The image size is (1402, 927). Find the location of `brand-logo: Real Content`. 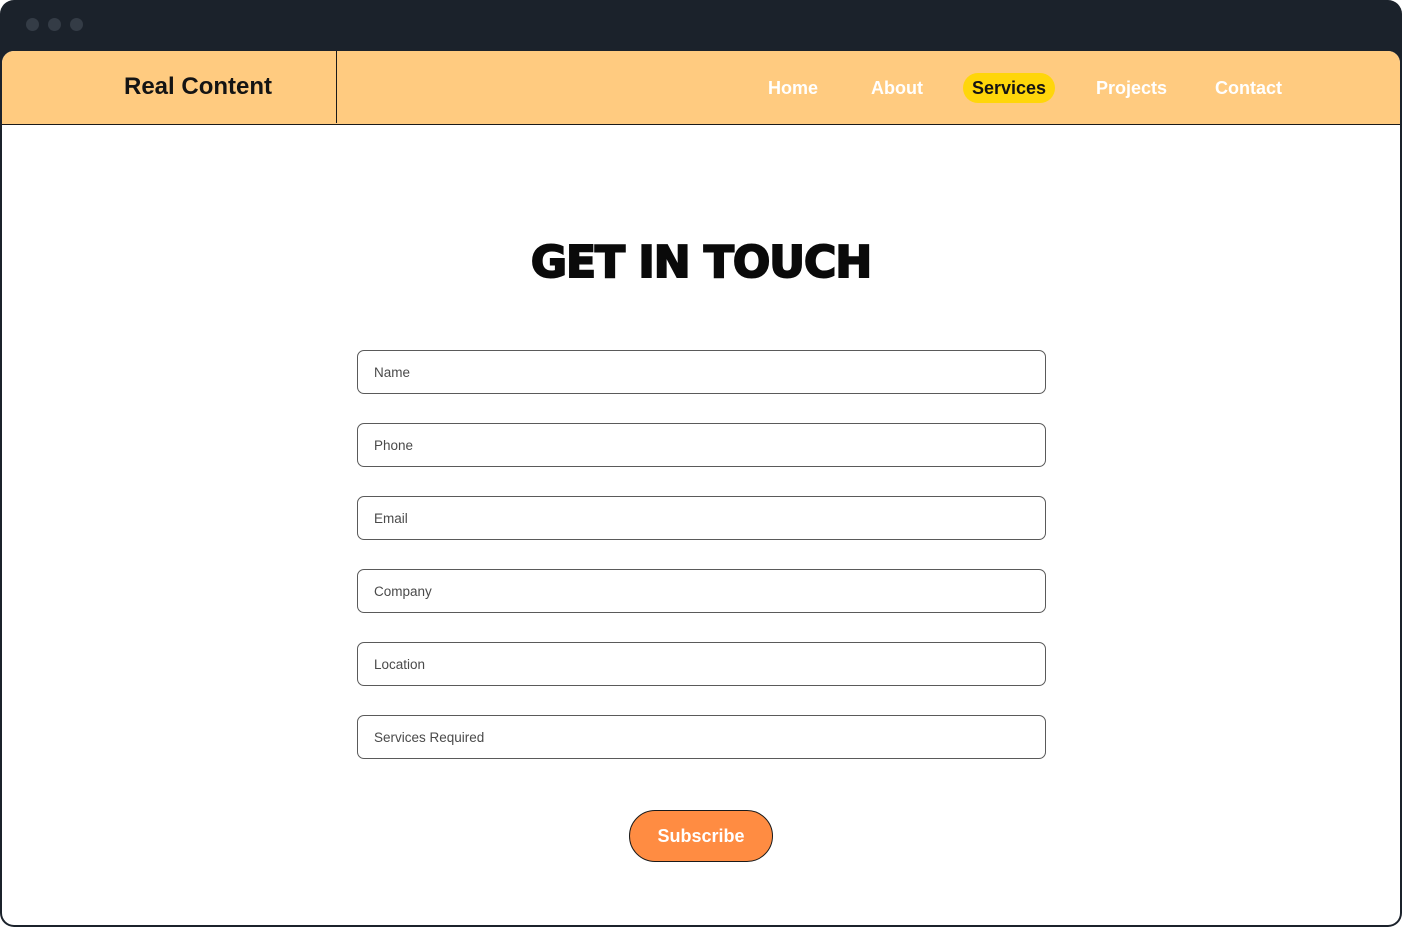

brand-logo: Real Content is located at coordinates (198, 87).